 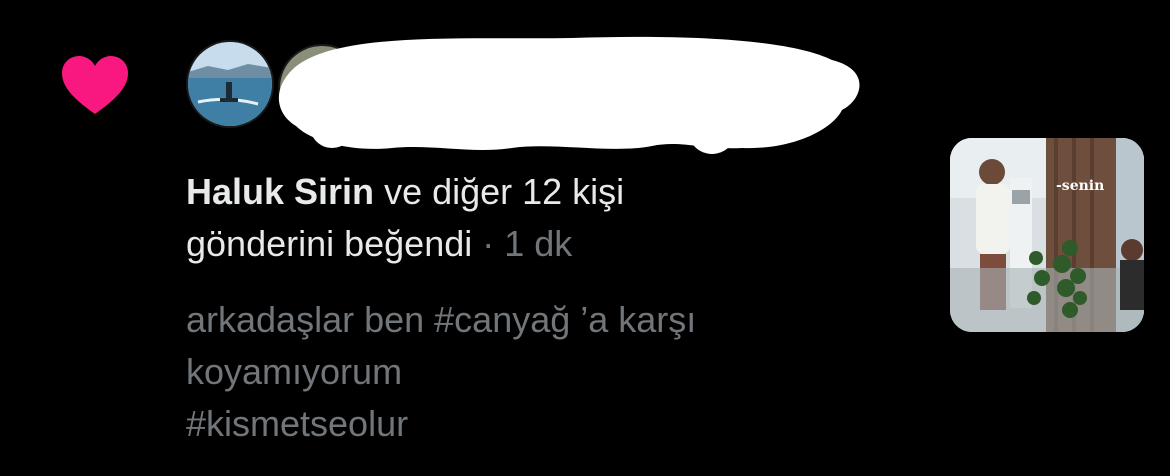 I want to click on avatar, so click(x=230, y=84).